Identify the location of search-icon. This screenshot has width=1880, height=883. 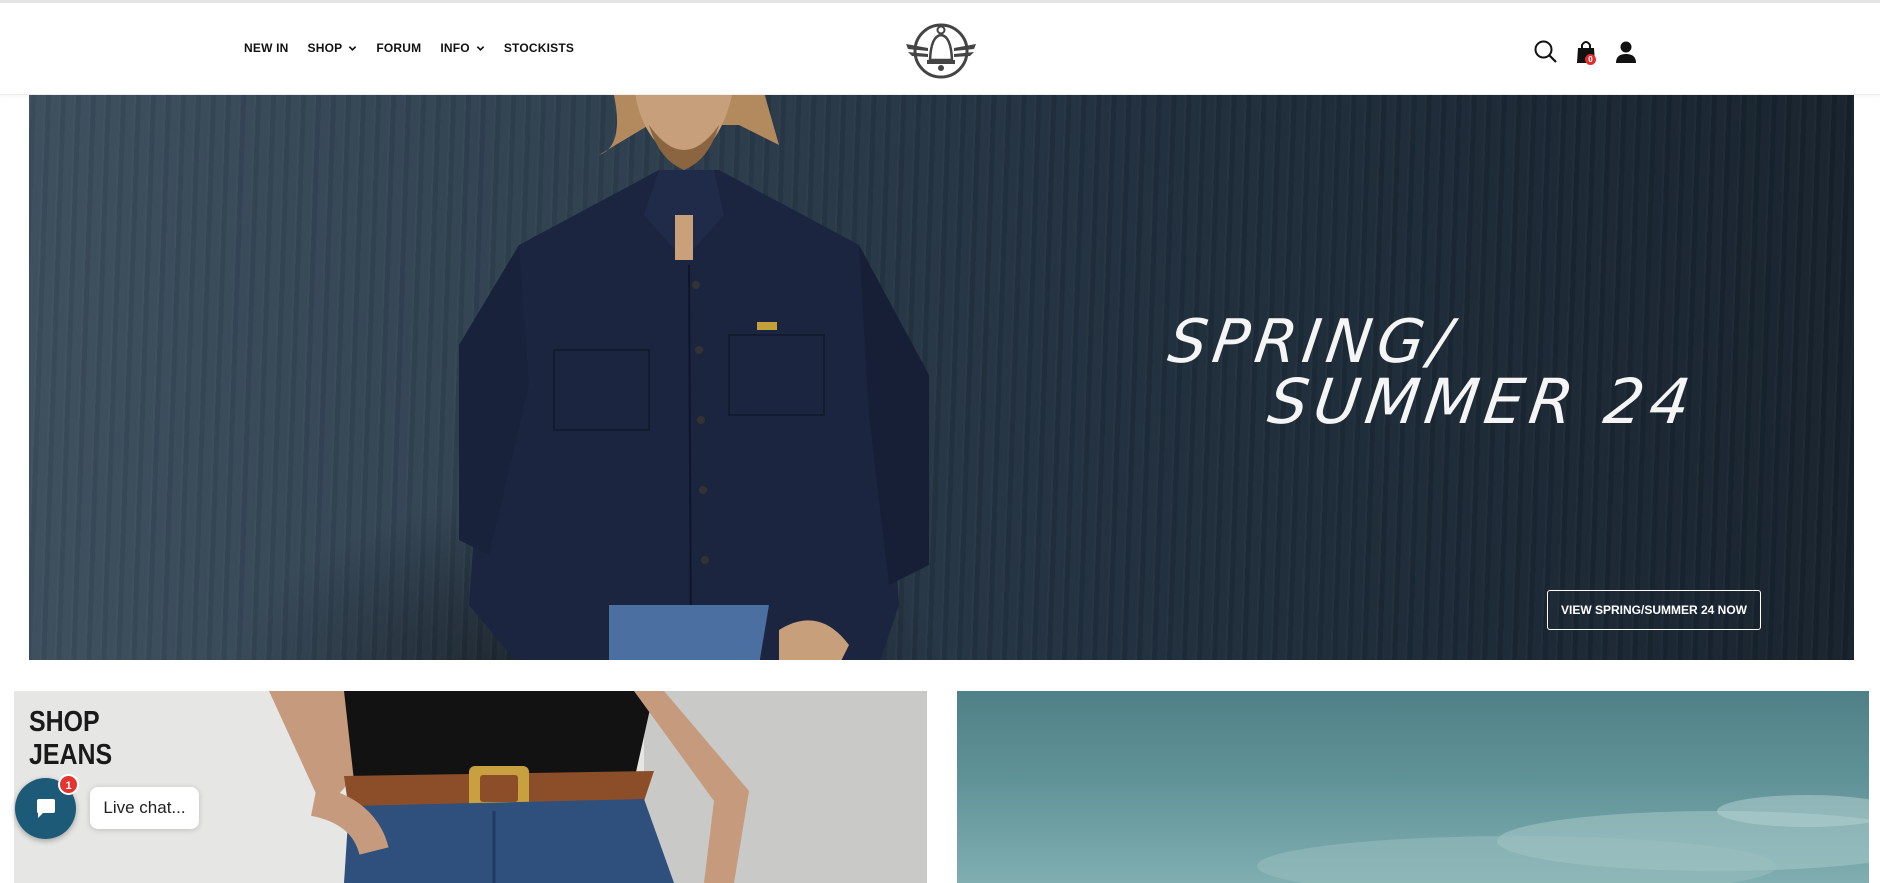
(1545, 51).